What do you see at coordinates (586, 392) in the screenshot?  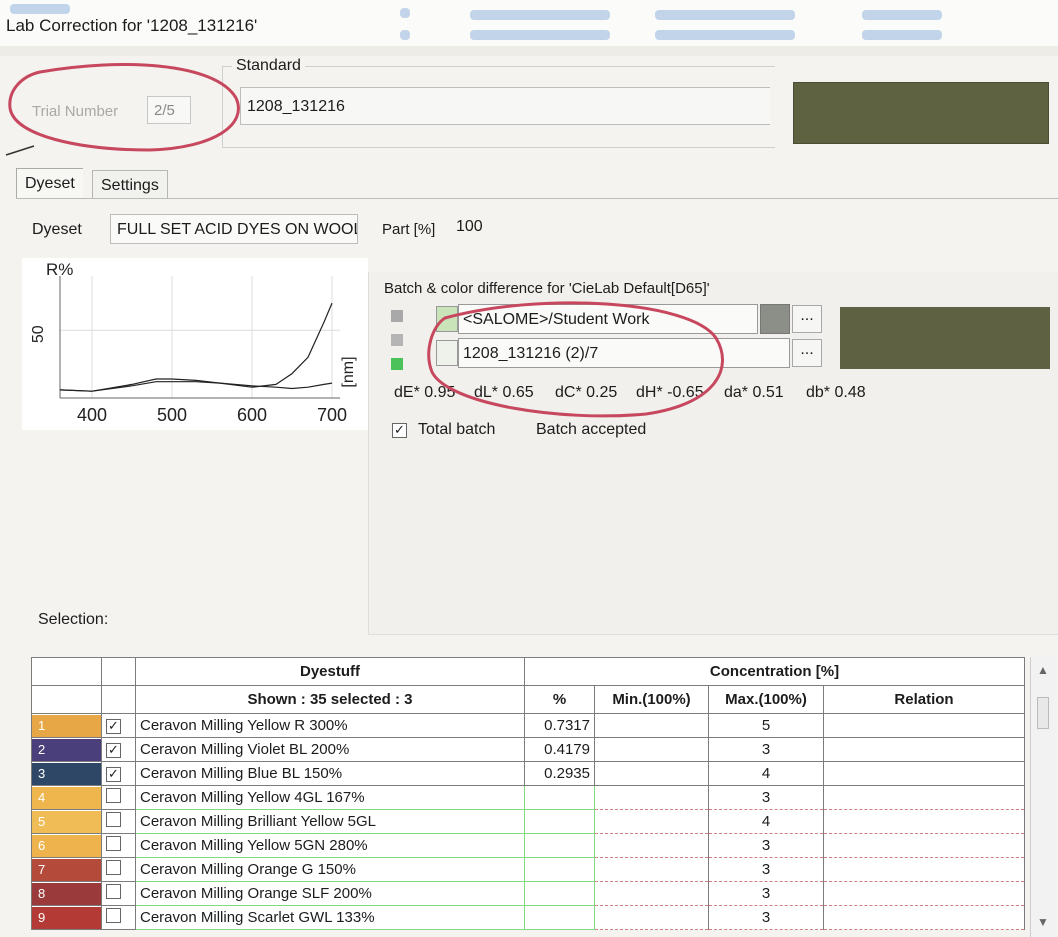 I see `delta-c: dC* 0.25` at bounding box center [586, 392].